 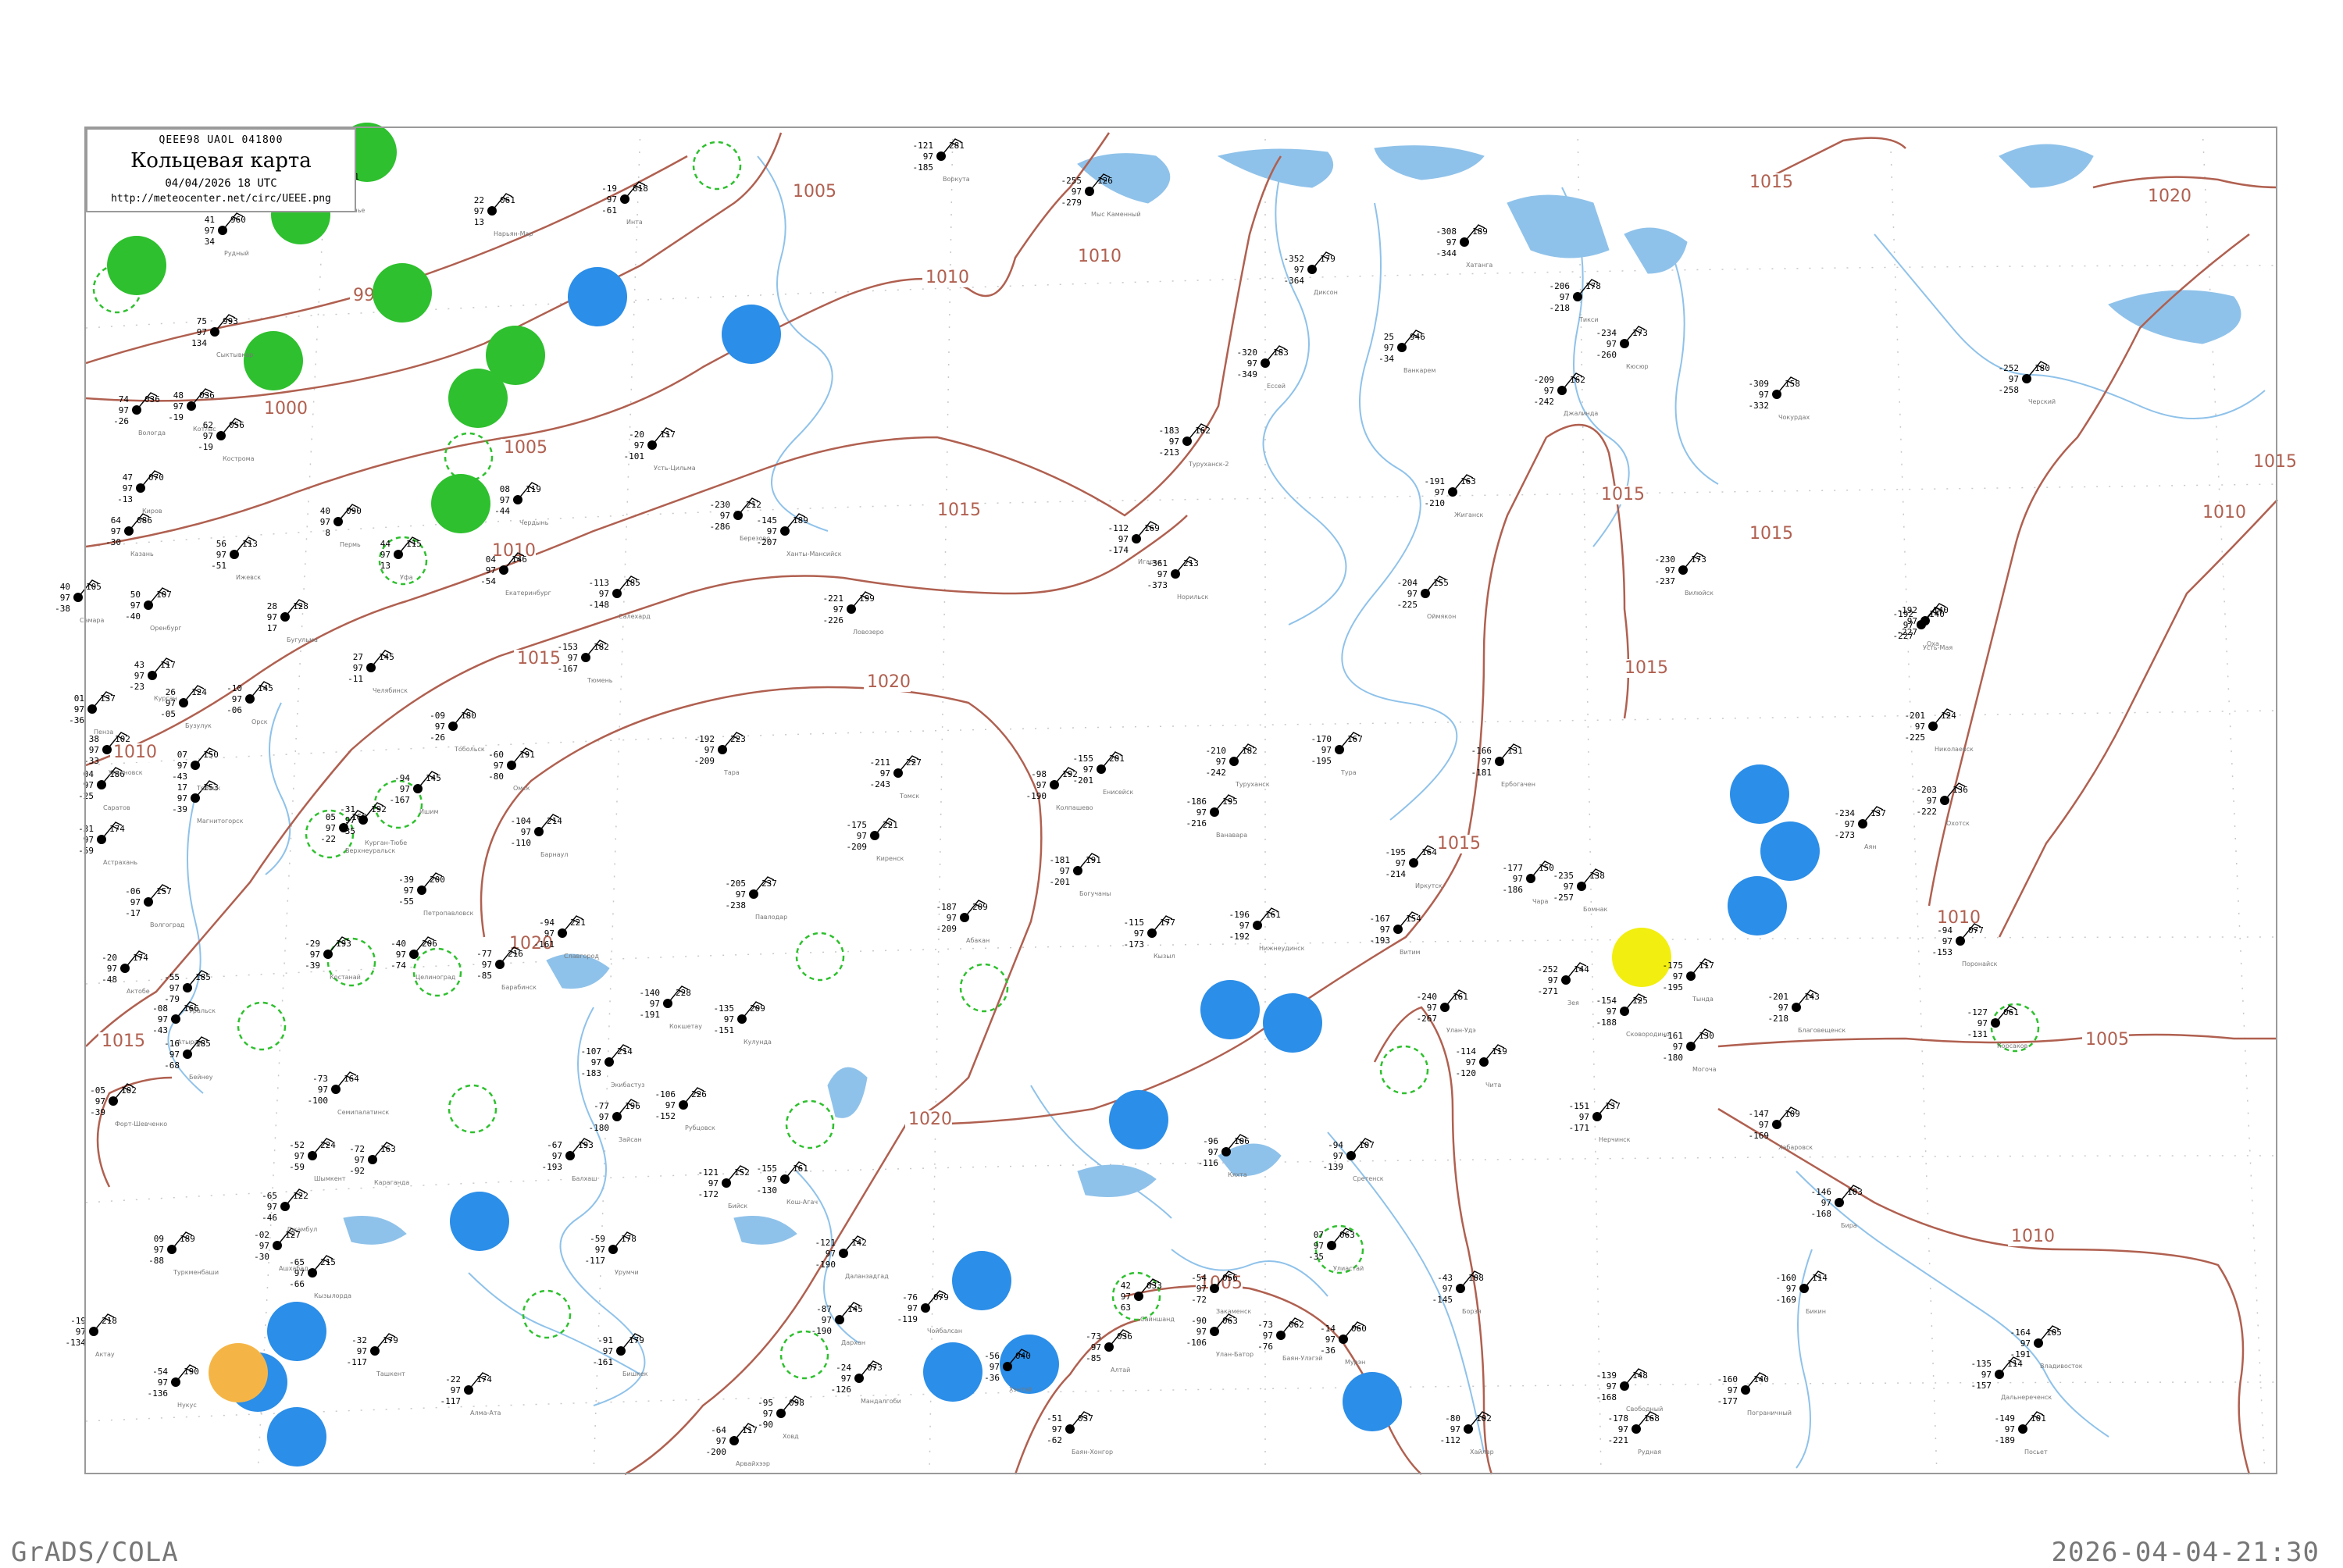 What do you see at coordinates (62, 609) in the screenshot?
I see `station-dewpoint: -38` at bounding box center [62, 609].